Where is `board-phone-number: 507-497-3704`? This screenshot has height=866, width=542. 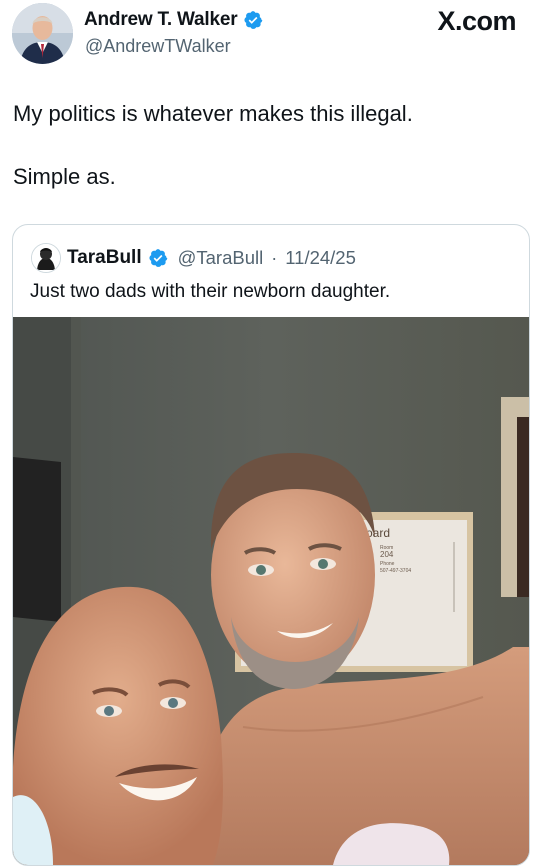 board-phone-number: 507-497-3704 is located at coordinates (395, 571).